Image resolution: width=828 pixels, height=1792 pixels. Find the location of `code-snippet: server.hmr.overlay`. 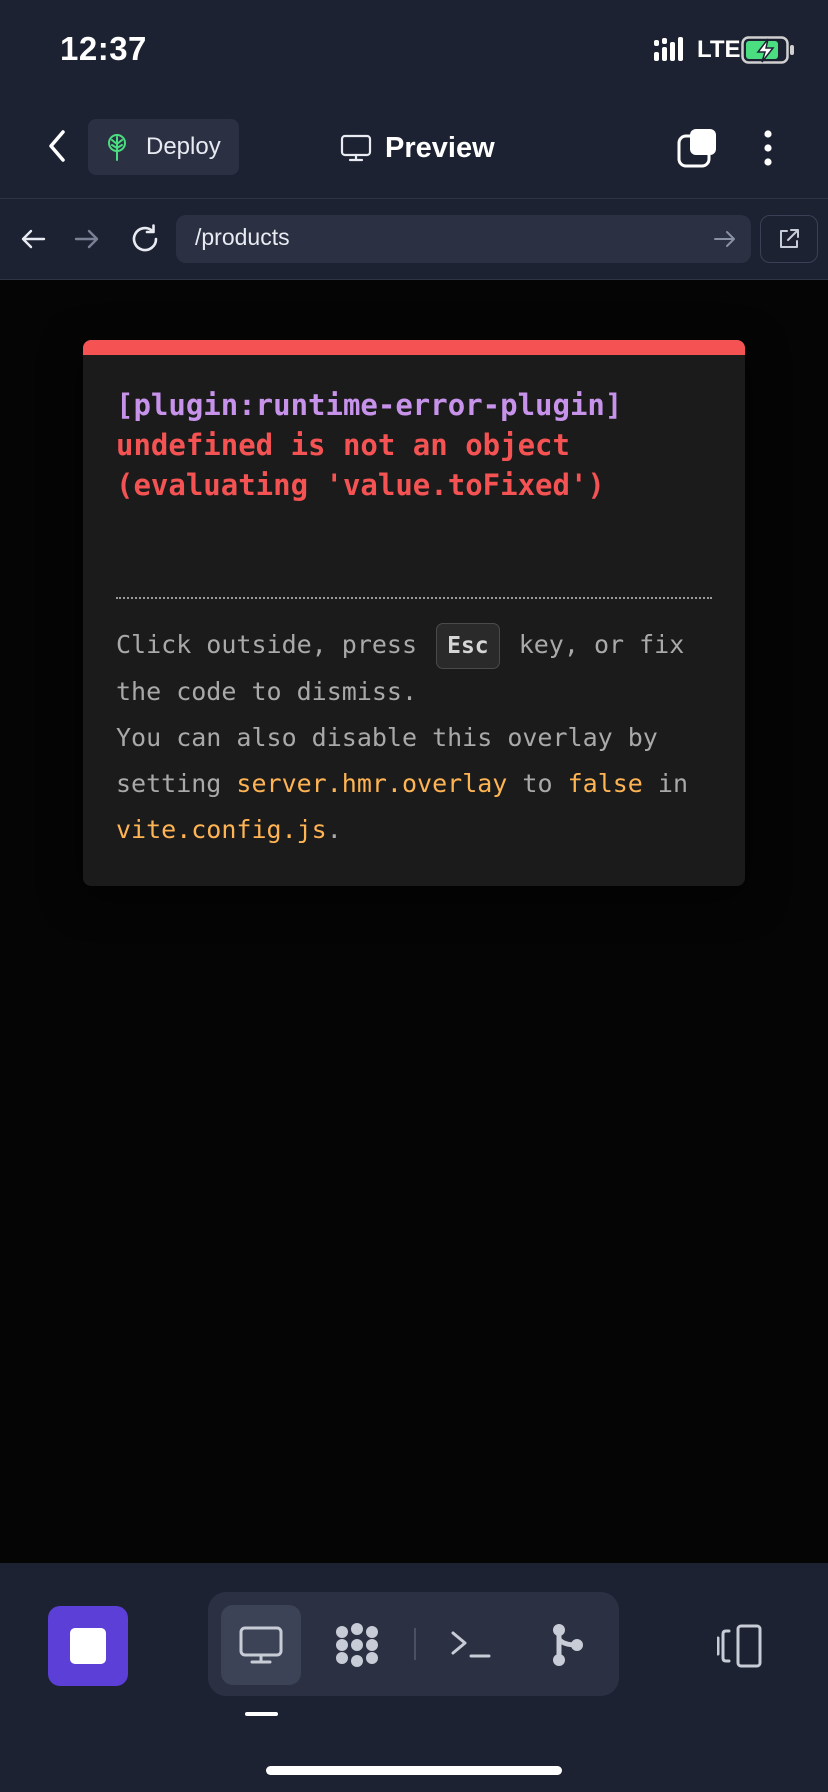

code-snippet: server.hmr.overlay is located at coordinates (372, 783).